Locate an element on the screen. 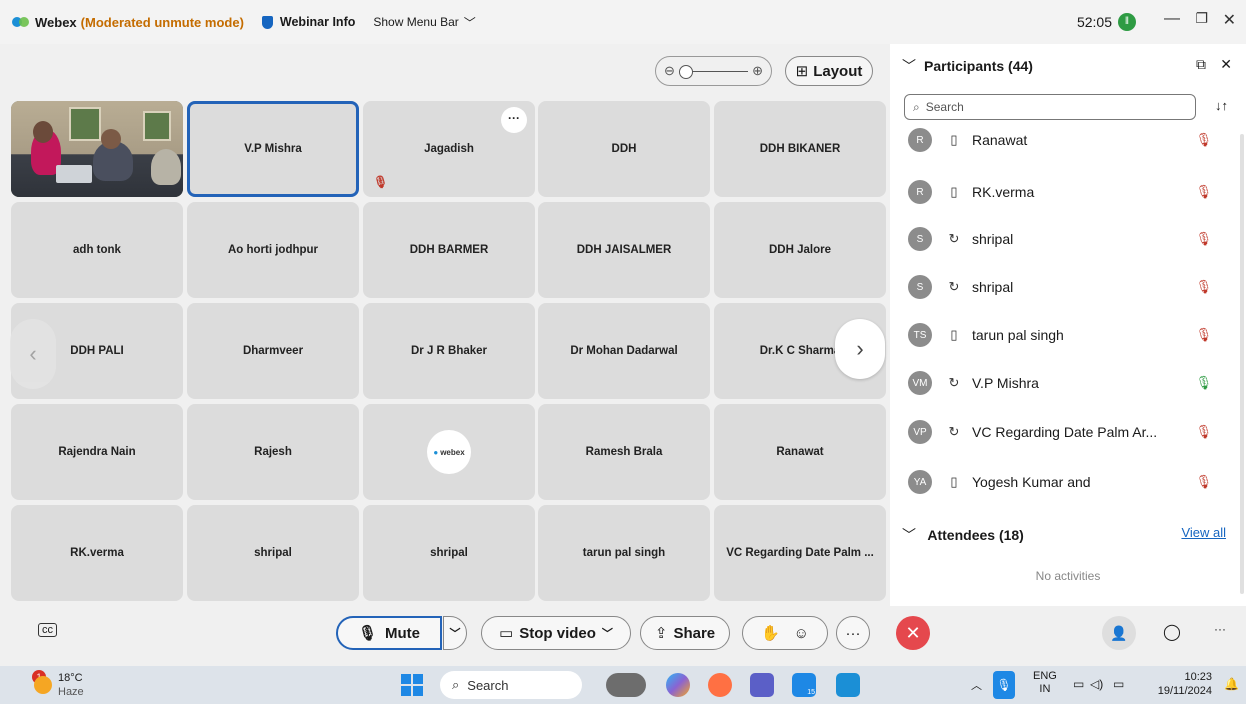  previous-page-button: ‹ is located at coordinates (33, 354).